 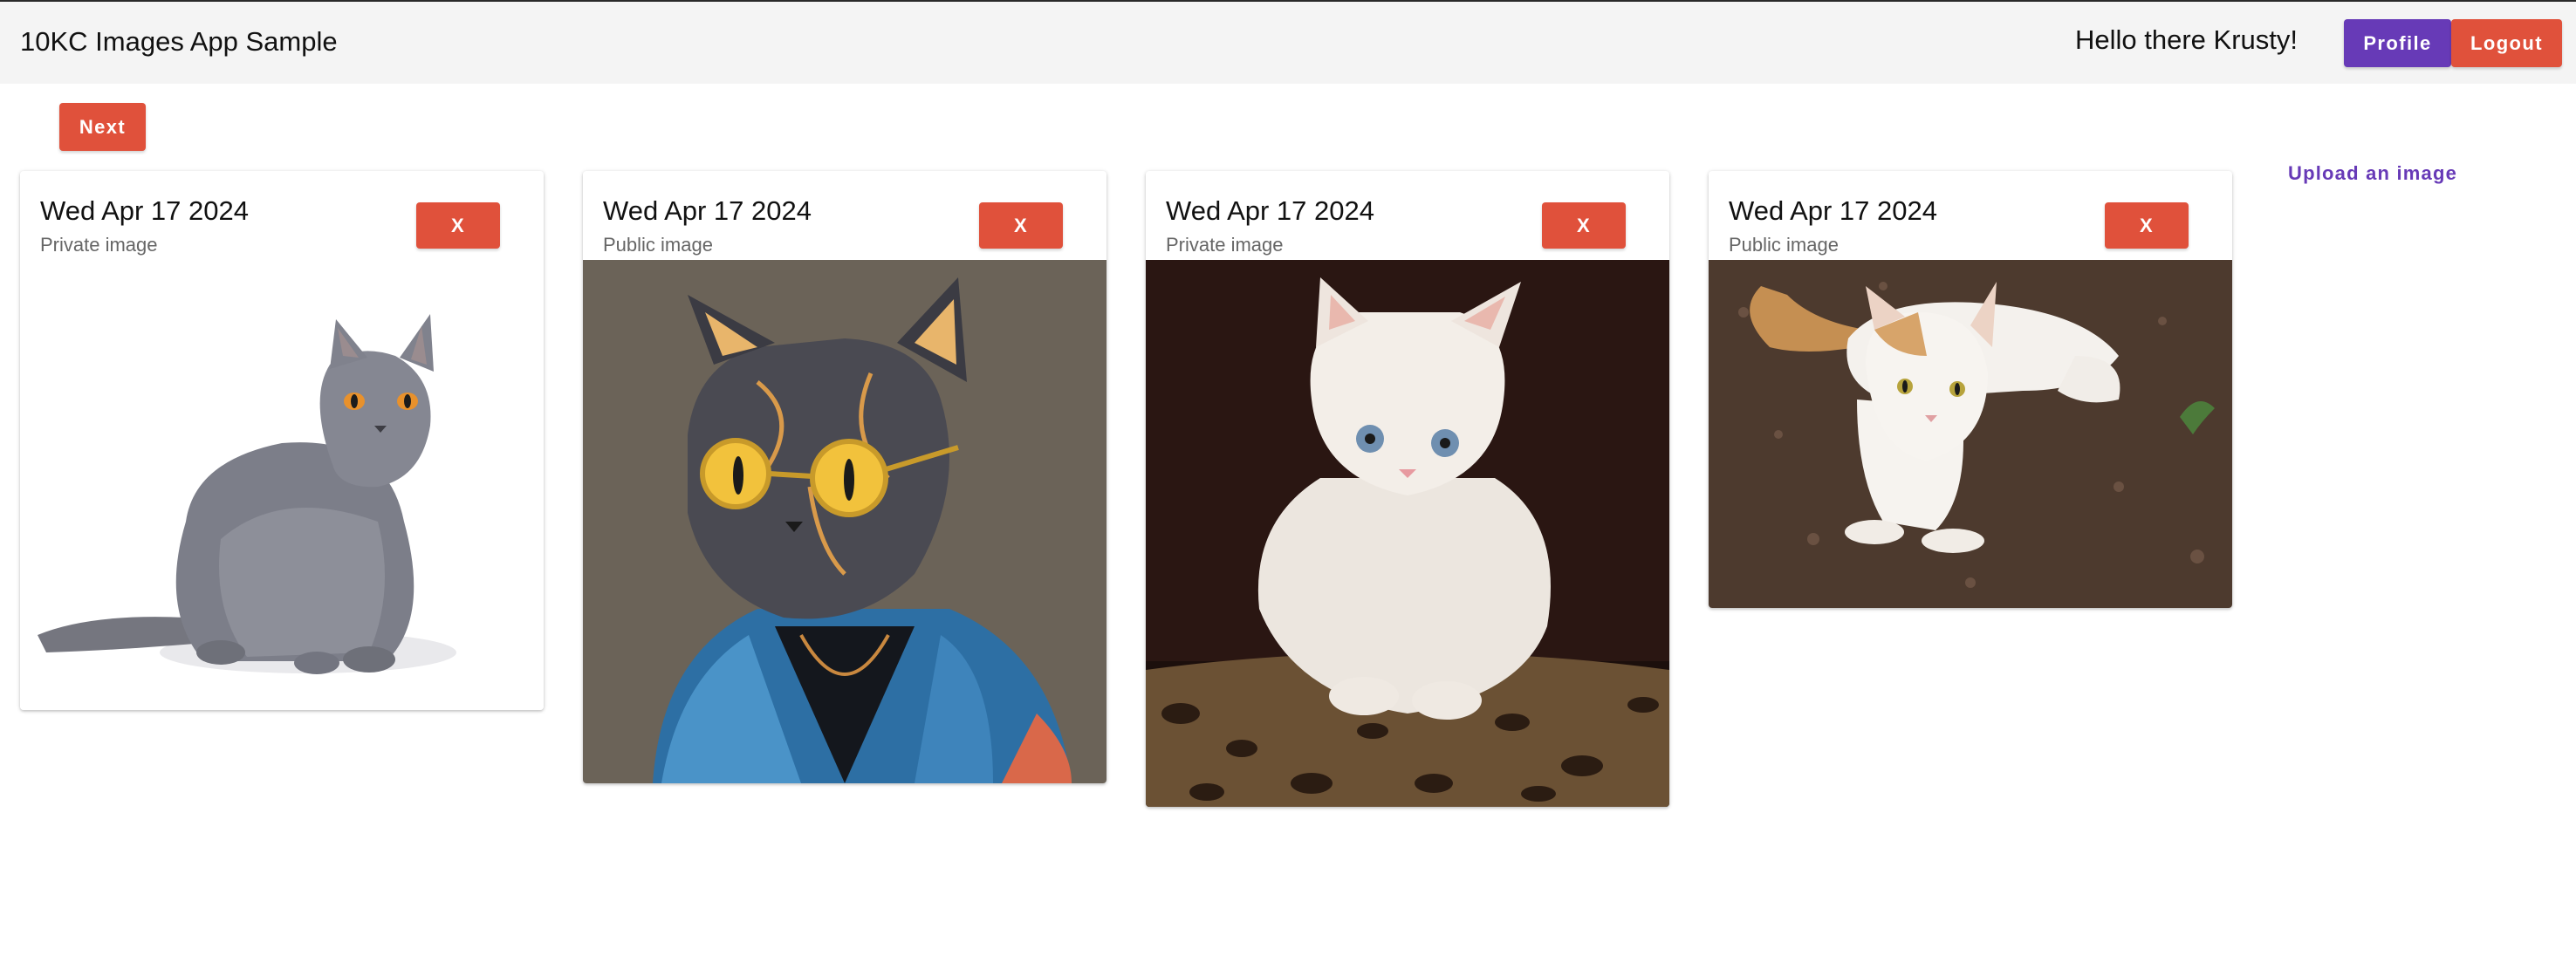 I want to click on app-title: 10KC Images App Sample, so click(x=179, y=41).